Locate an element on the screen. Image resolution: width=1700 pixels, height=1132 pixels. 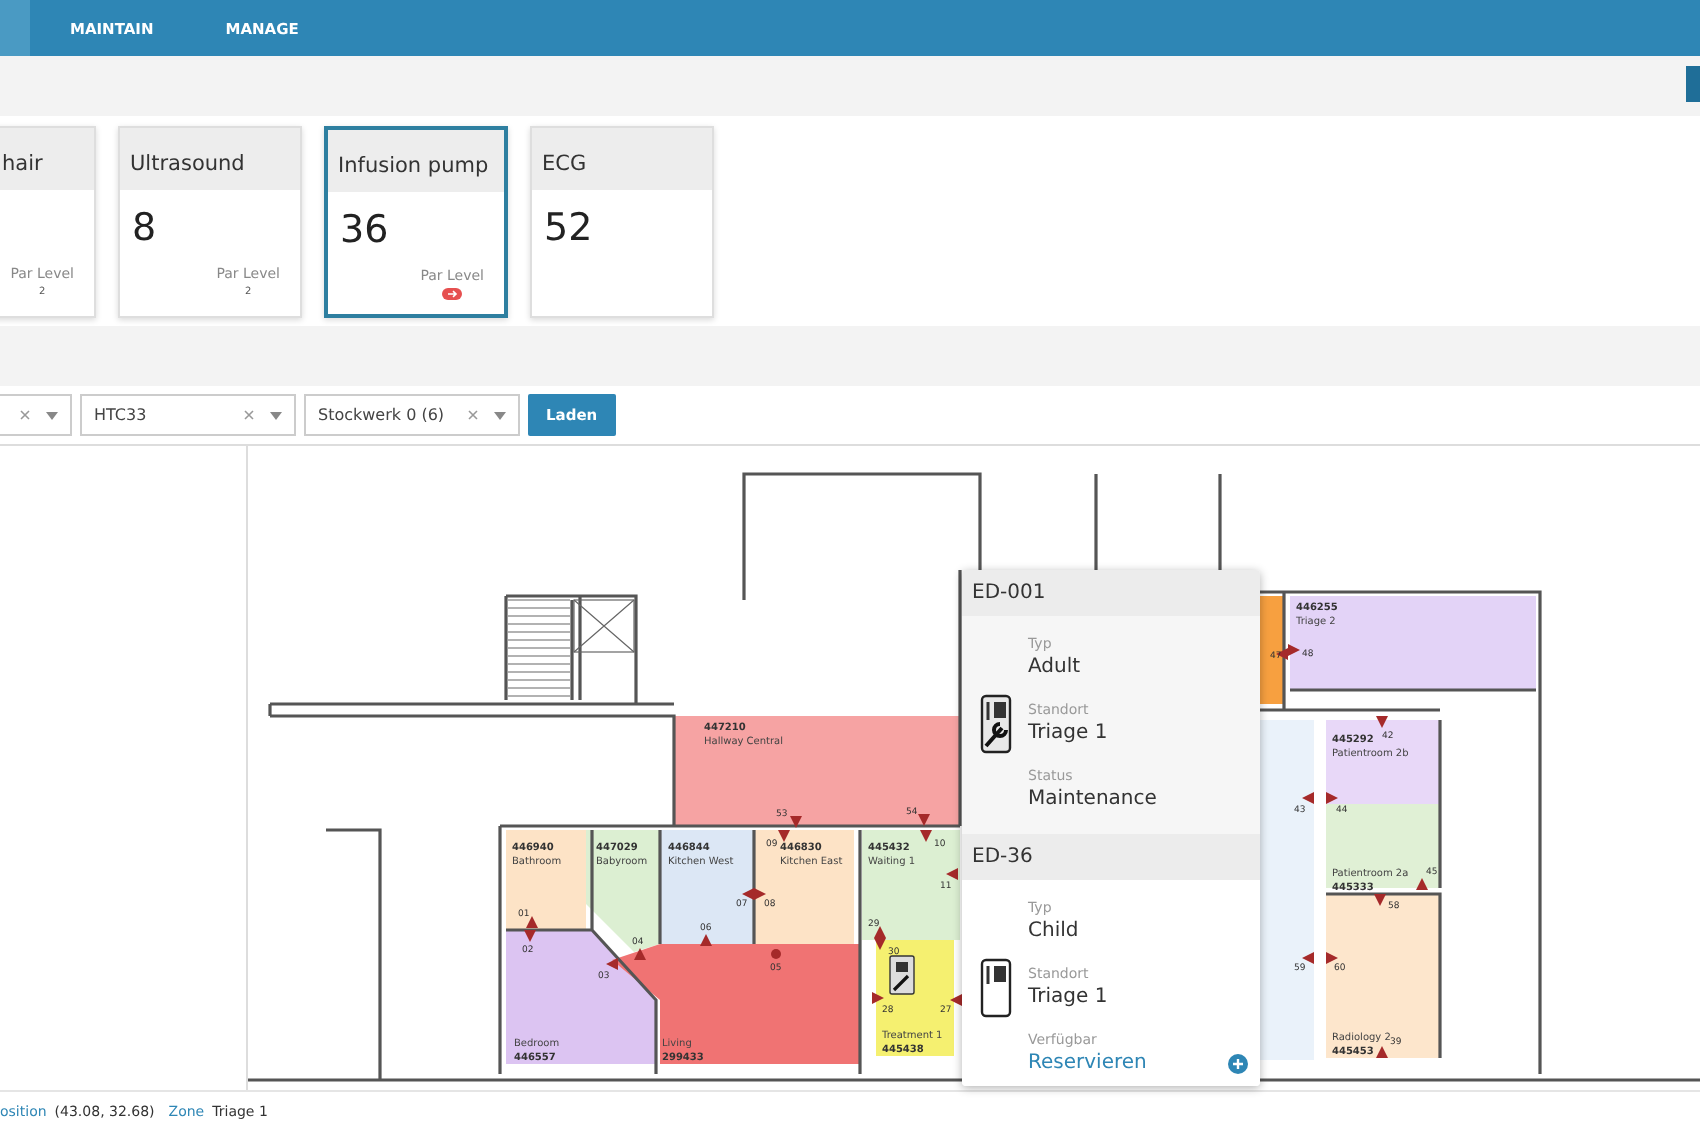
asset-count: 36 is located at coordinates (364, 230).